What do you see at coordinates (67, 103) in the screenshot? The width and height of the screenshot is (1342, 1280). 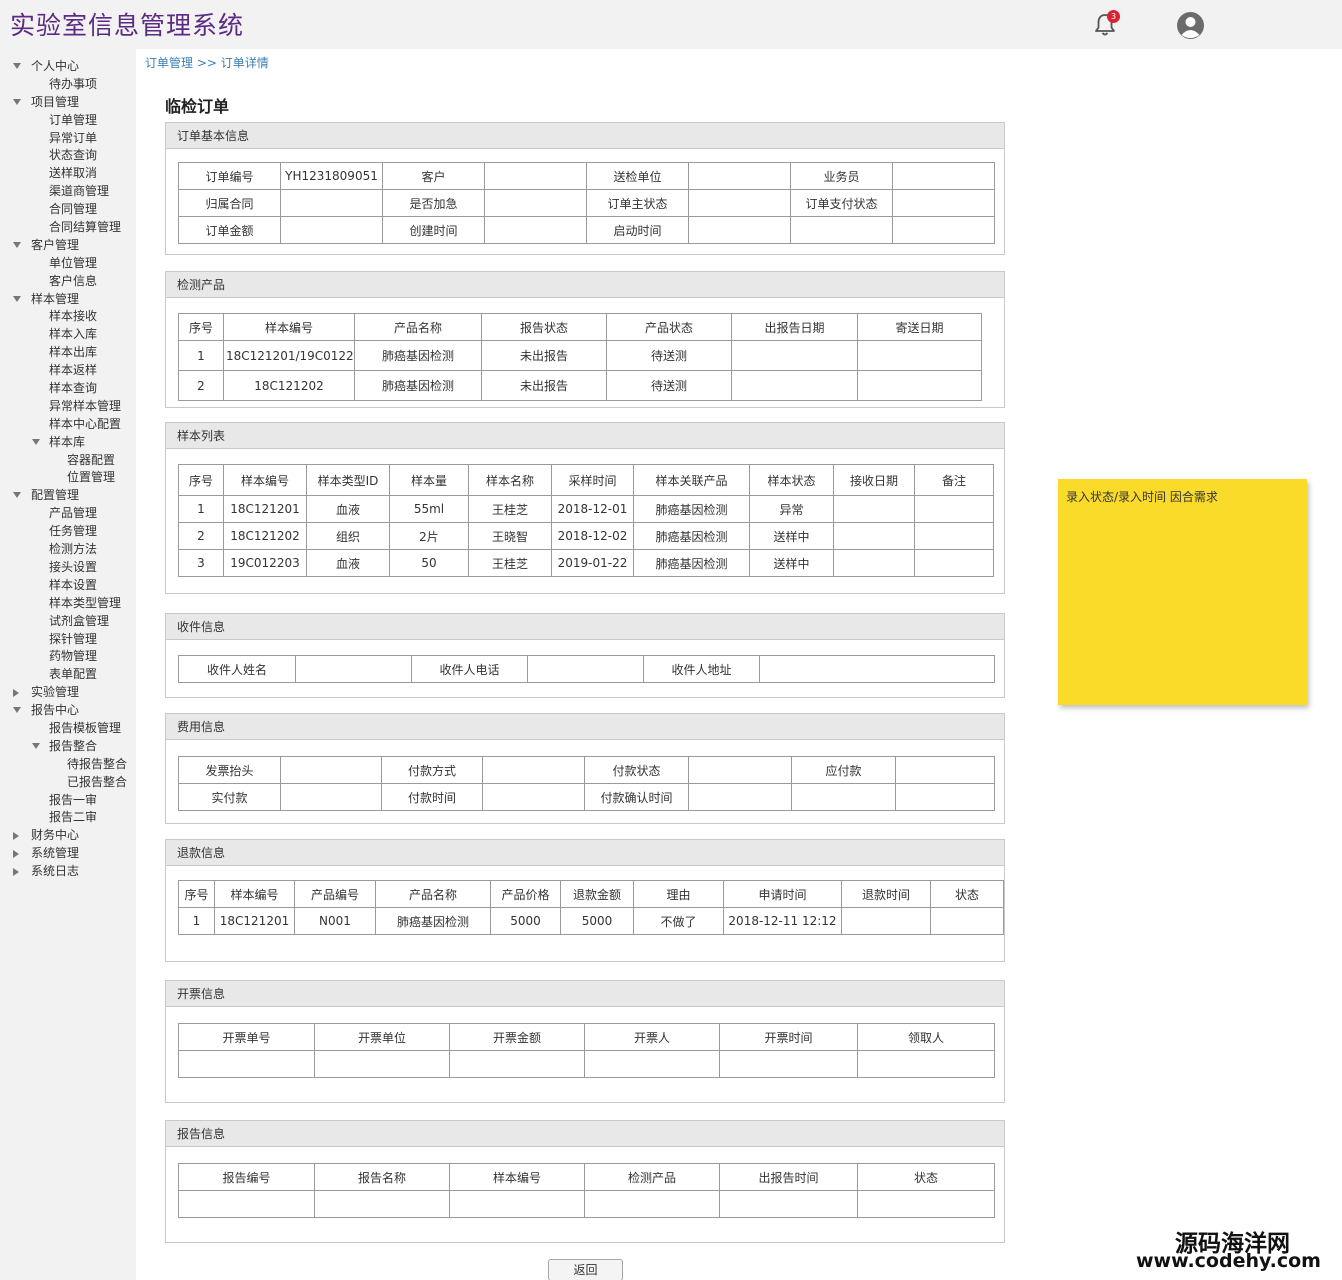 I see `sidebar-item: 项目管理` at bounding box center [67, 103].